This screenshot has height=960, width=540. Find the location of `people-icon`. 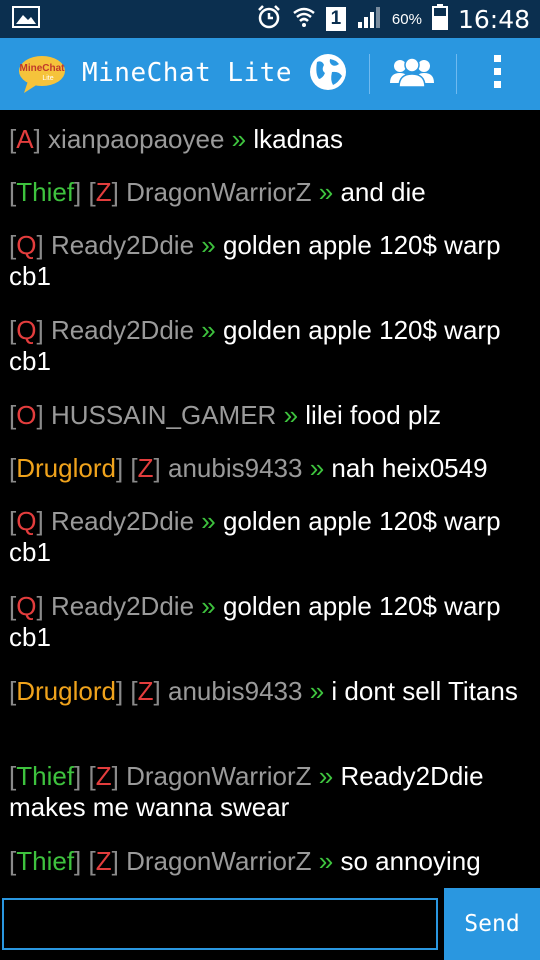

people-icon is located at coordinates (412, 74).